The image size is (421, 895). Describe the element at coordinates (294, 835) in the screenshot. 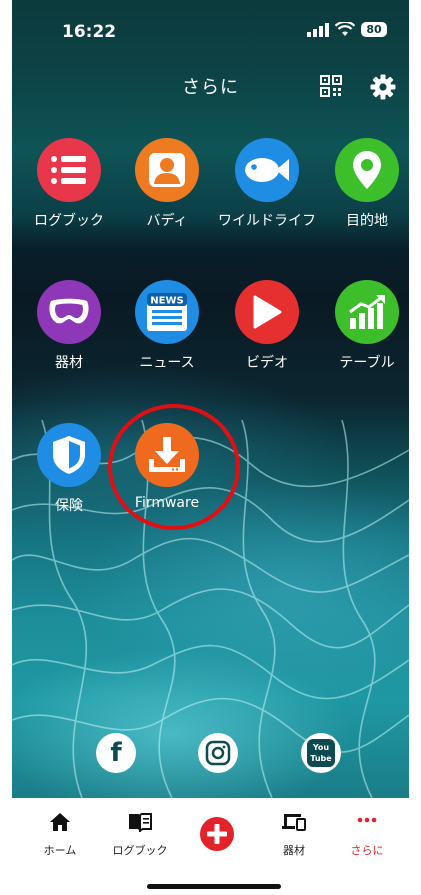

I see `tab-equipment: 器材` at that location.